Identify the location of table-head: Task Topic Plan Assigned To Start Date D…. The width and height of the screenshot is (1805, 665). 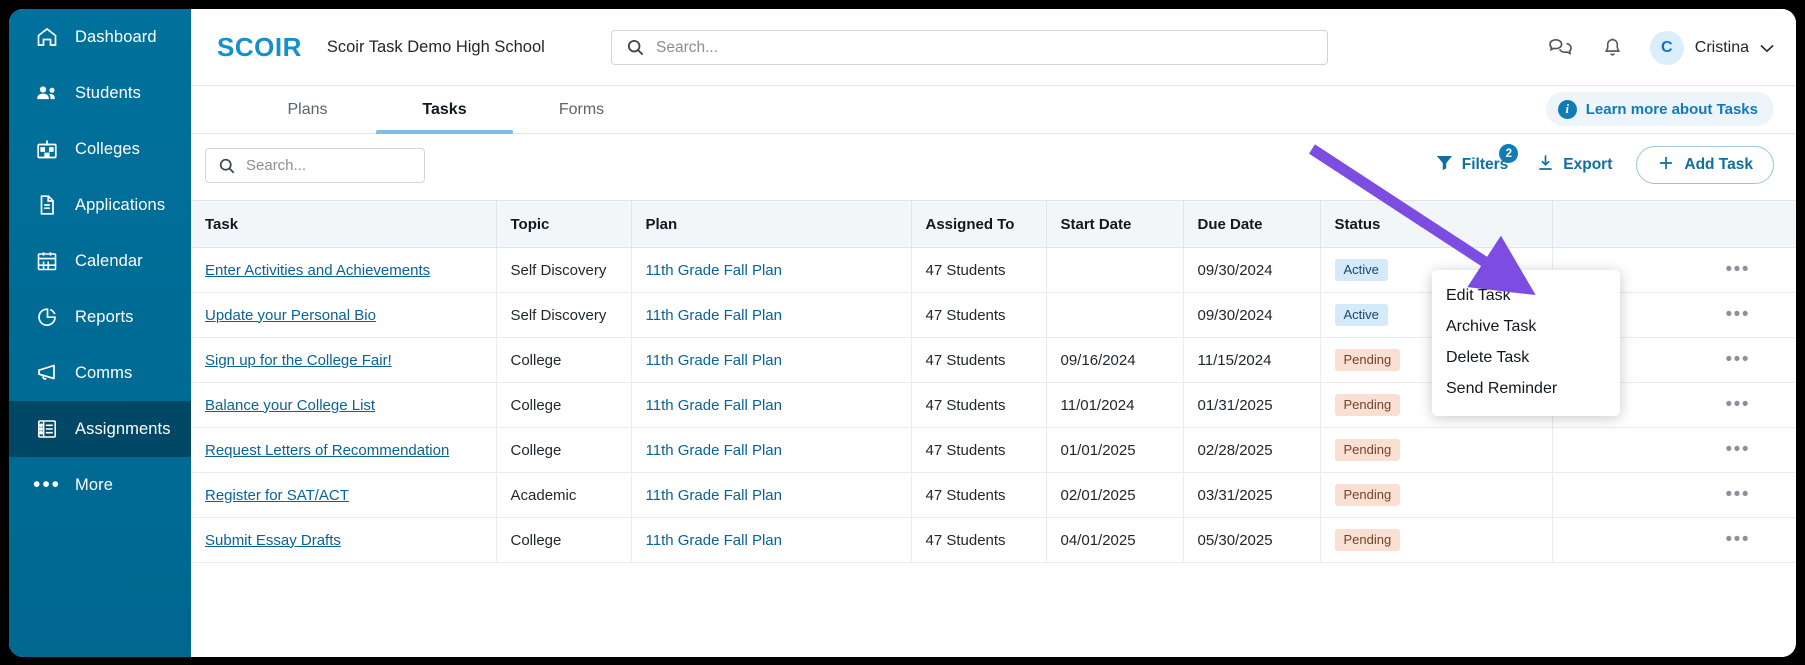
(993, 224).